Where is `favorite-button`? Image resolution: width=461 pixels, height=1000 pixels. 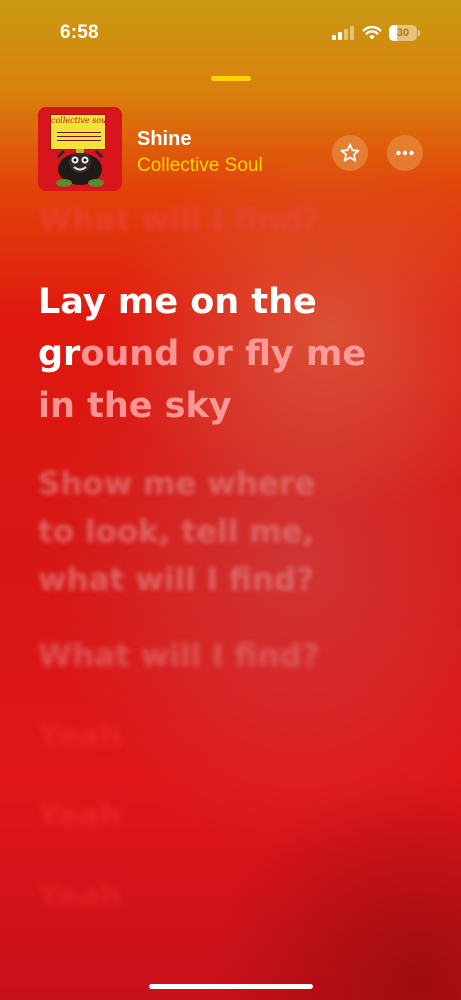
favorite-button is located at coordinates (350, 153).